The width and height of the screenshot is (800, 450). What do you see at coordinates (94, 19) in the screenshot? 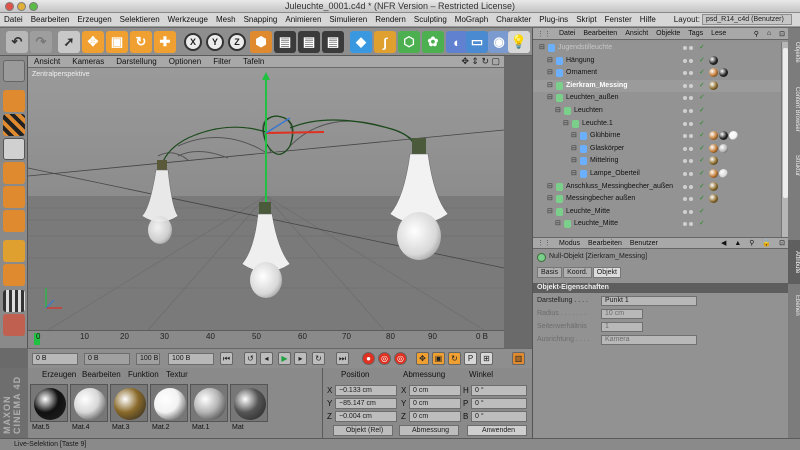
I see `menu-erzeugen: Erzeugen` at bounding box center [94, 19].